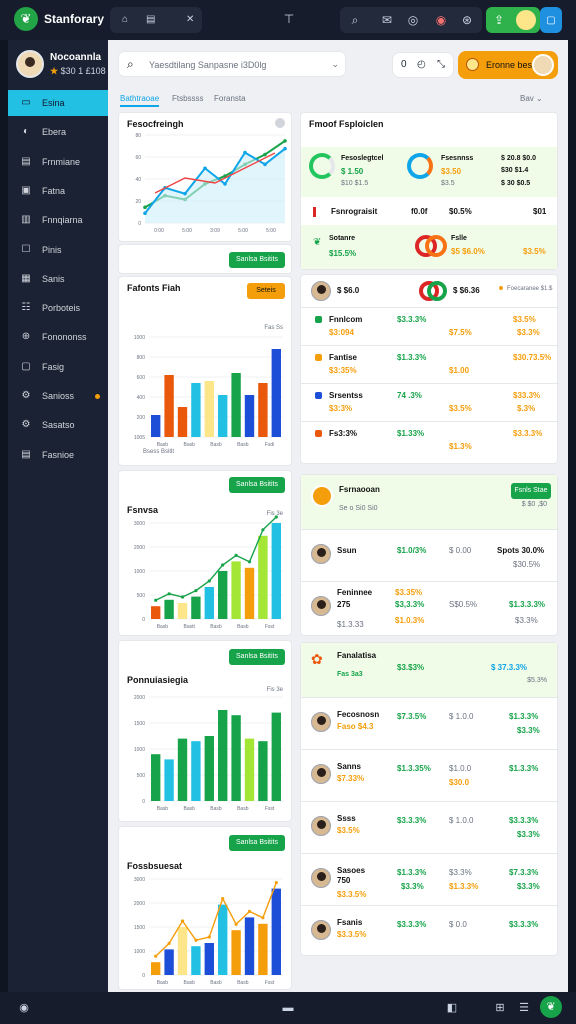 The image size is (576, 1024). Describe the element at coordinates (430, 326) in the screenshot. I see `table-row: Fnnlcom $3:094 $3.3.3% $7.5% $3.5% $3.3%` at that location.